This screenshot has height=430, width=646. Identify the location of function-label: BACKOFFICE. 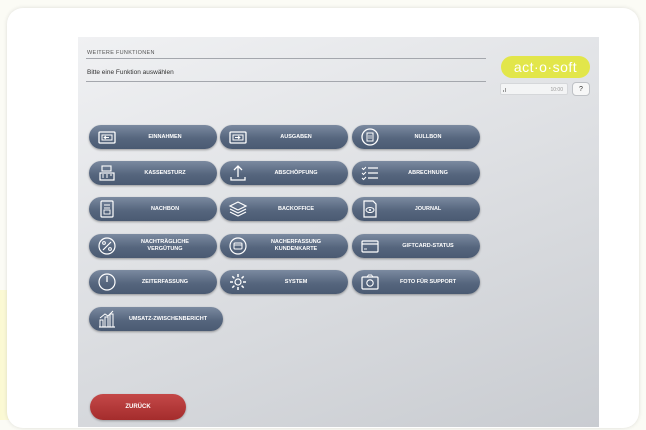
(296, 208).